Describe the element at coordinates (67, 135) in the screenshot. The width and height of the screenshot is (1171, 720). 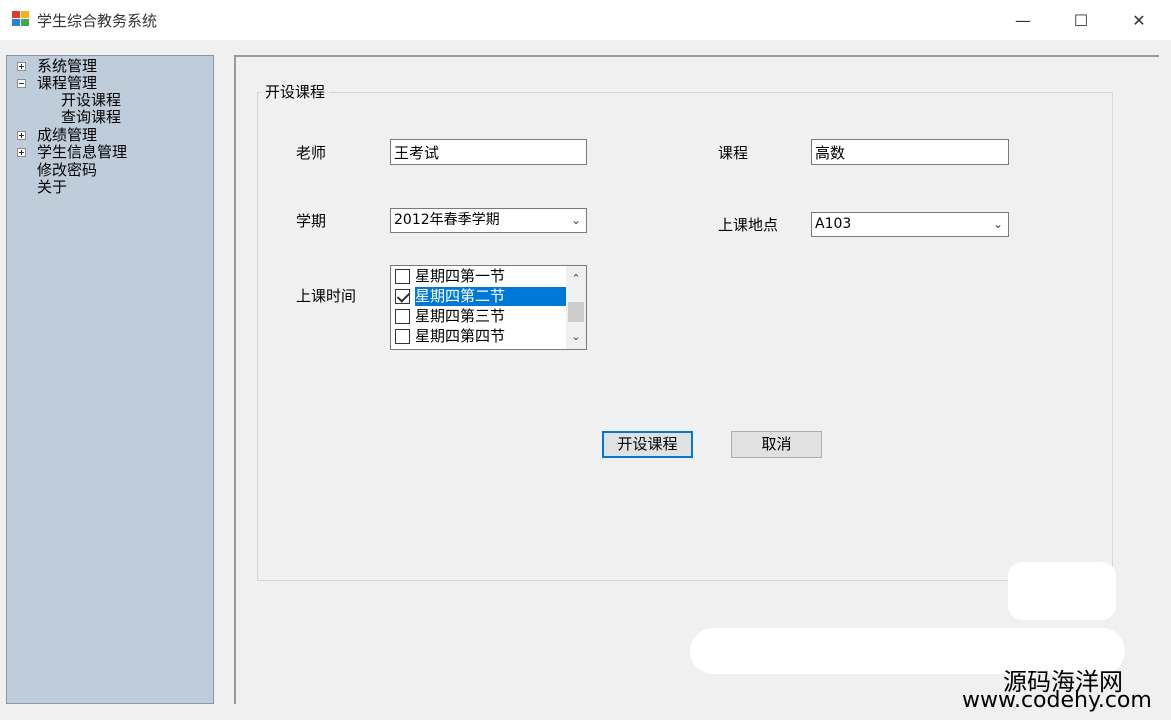
I see `tree-item-label: 成绩管理` at that location.